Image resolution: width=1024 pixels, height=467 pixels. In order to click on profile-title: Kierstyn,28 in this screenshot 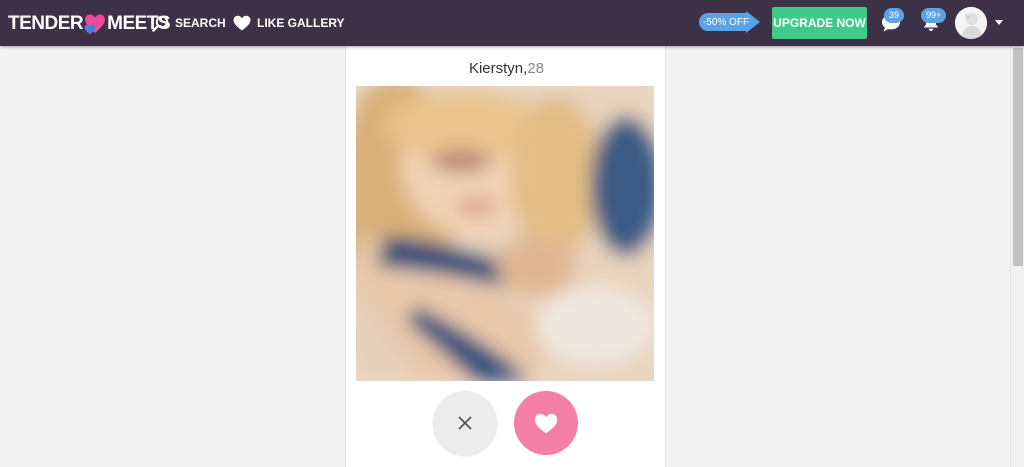, I will do `click(506, 68)`.